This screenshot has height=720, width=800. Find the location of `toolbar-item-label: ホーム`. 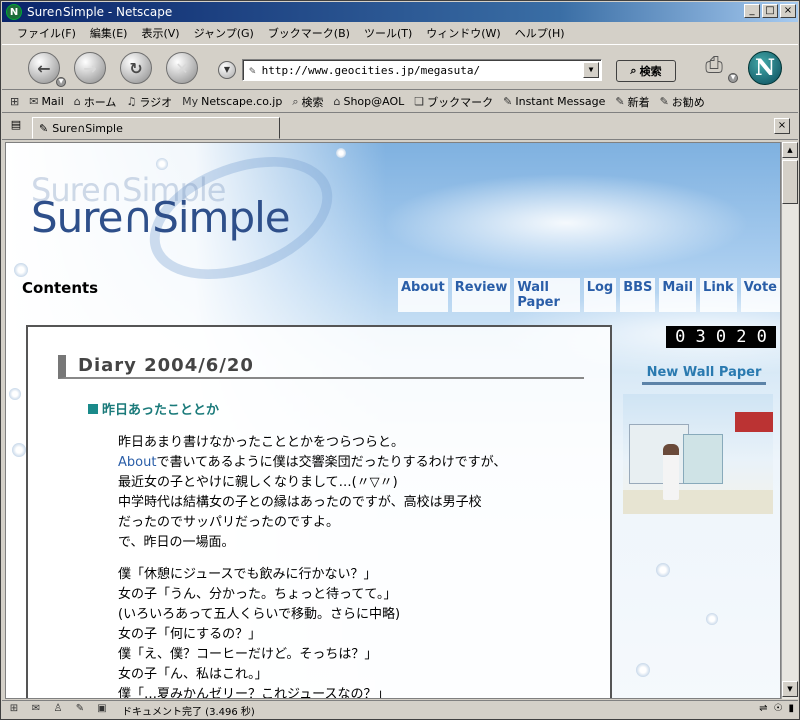

toolbar-item-label: ホーム is located at coordinates (100, 102).